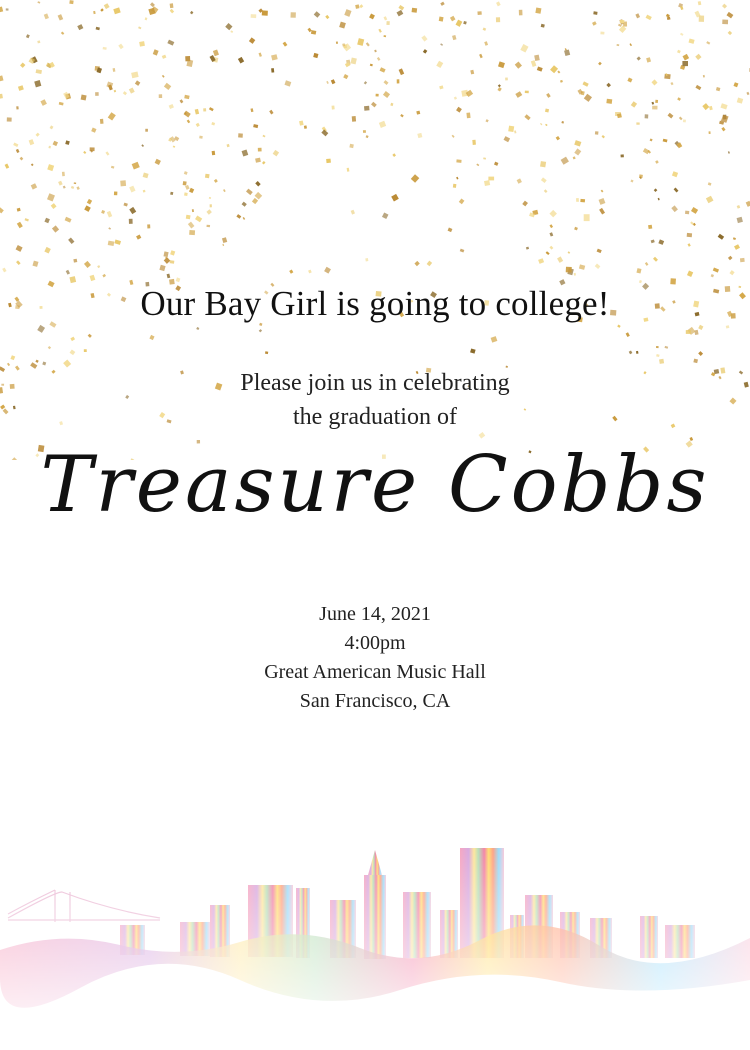 The width and height of the screenshot is (750, 1050). Describe the element at coordinates (375, 383) in the screenshot. I see `intro-line-1: Please join us in celebrating` at that location.